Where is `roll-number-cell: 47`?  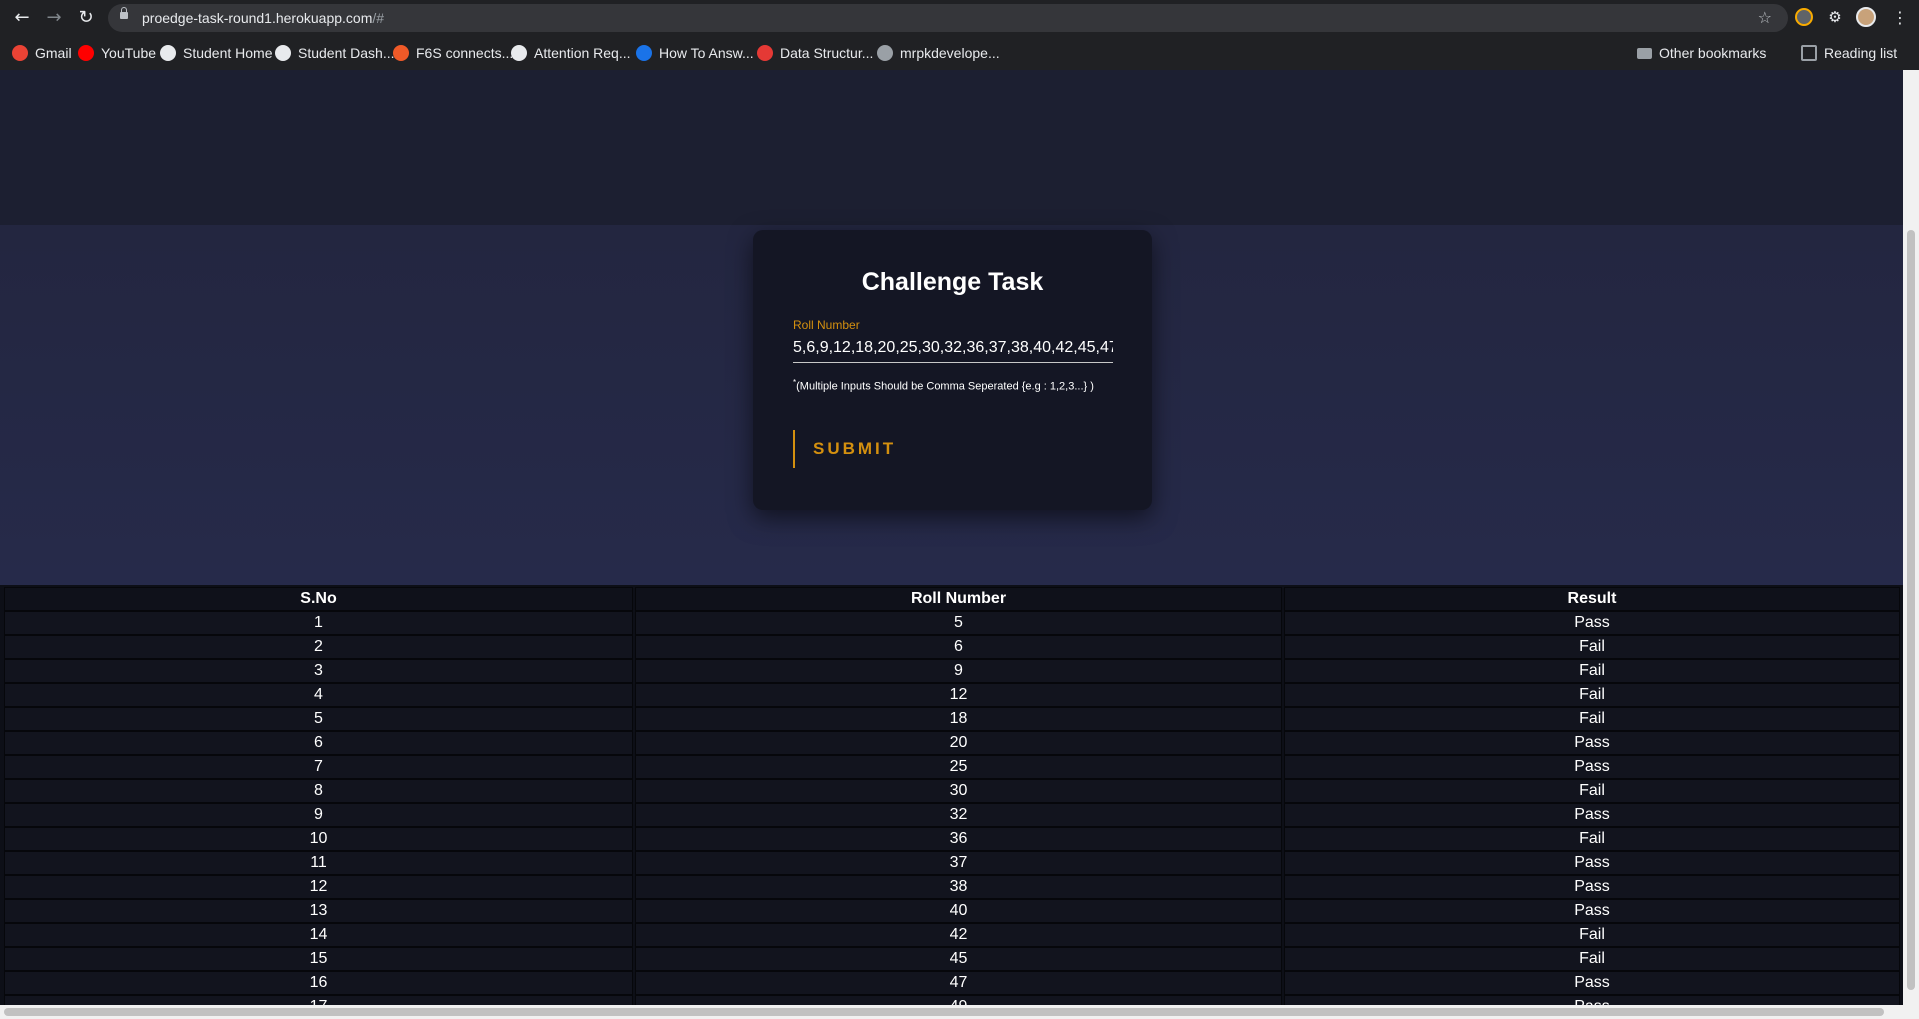
roll-number-cell: 47 is located at coordinates (958, 983).